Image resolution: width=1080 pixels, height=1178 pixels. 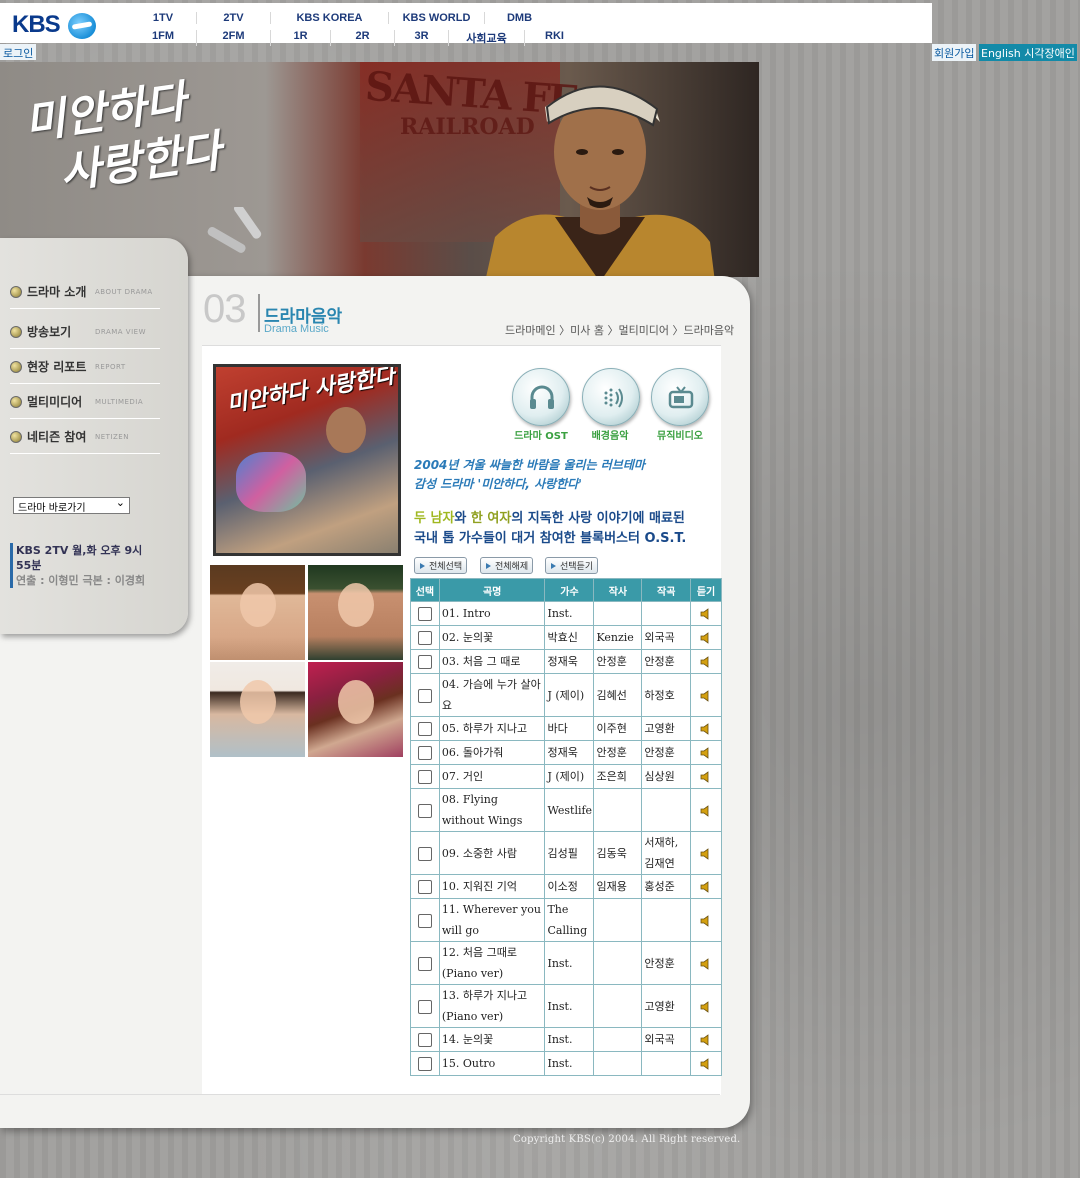 I want to click on track-lyricist: Kenzie, so click(x=618, y=637).